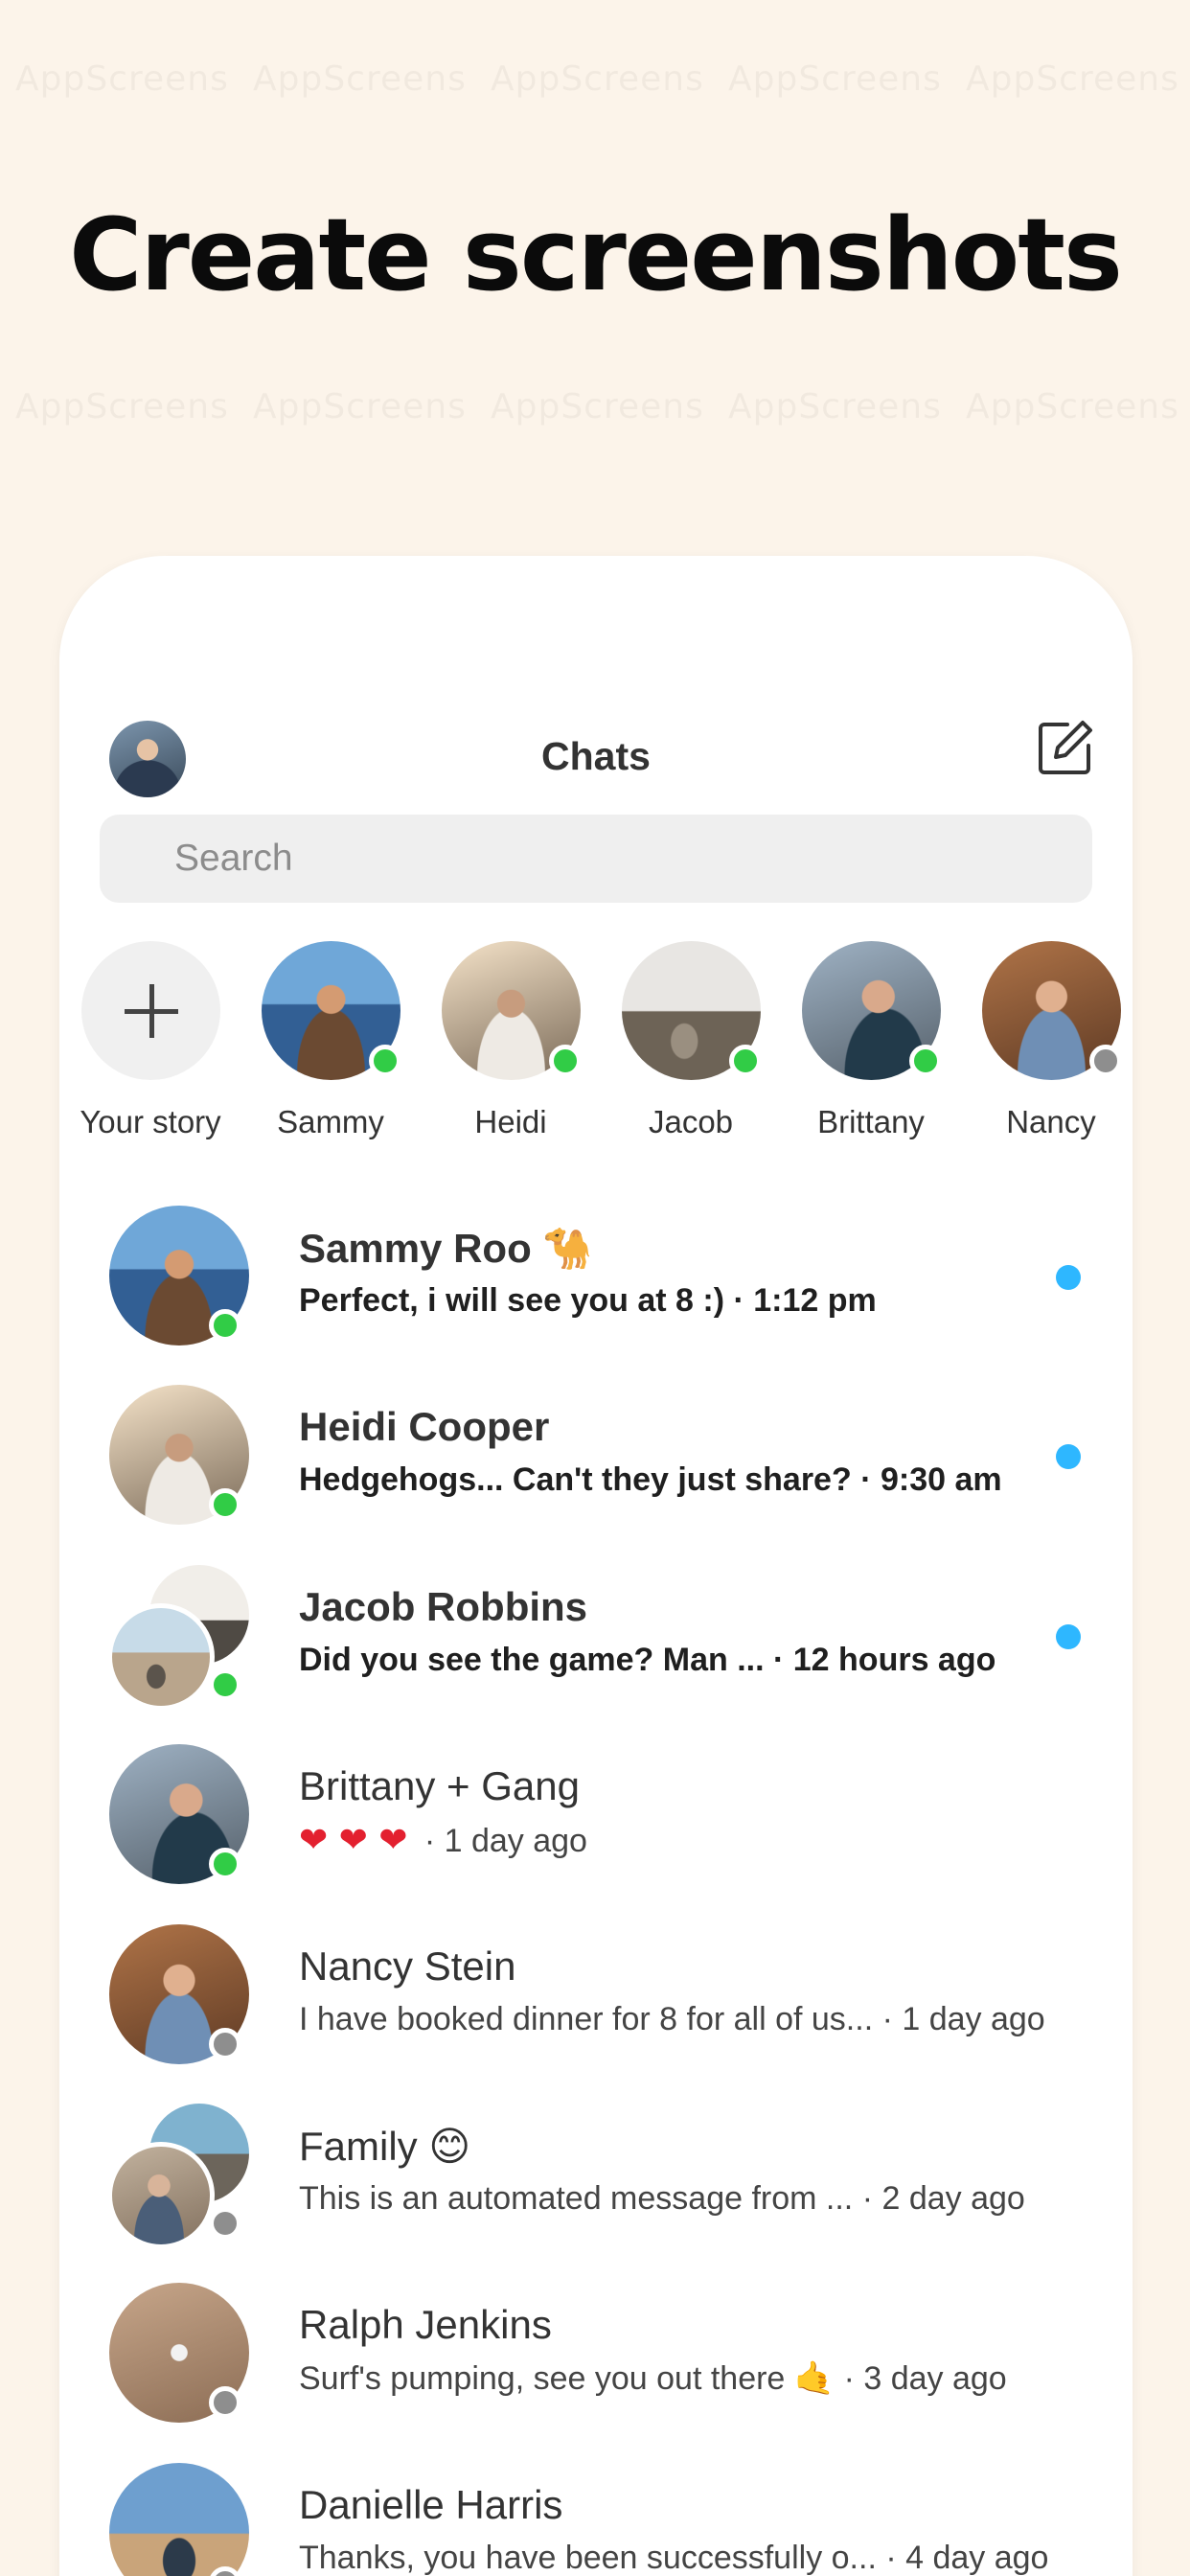 This screenshot has width=1190, height=2576. What do you see at coordinates (408, 1966) in the screenshot?
I see `chat-name: Nancy Stein` at bounding box center [408, 1966].